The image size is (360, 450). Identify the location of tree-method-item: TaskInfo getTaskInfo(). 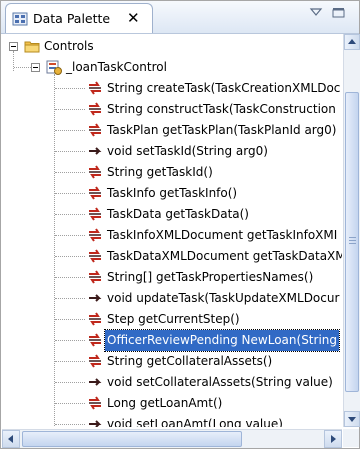
(172, 193).